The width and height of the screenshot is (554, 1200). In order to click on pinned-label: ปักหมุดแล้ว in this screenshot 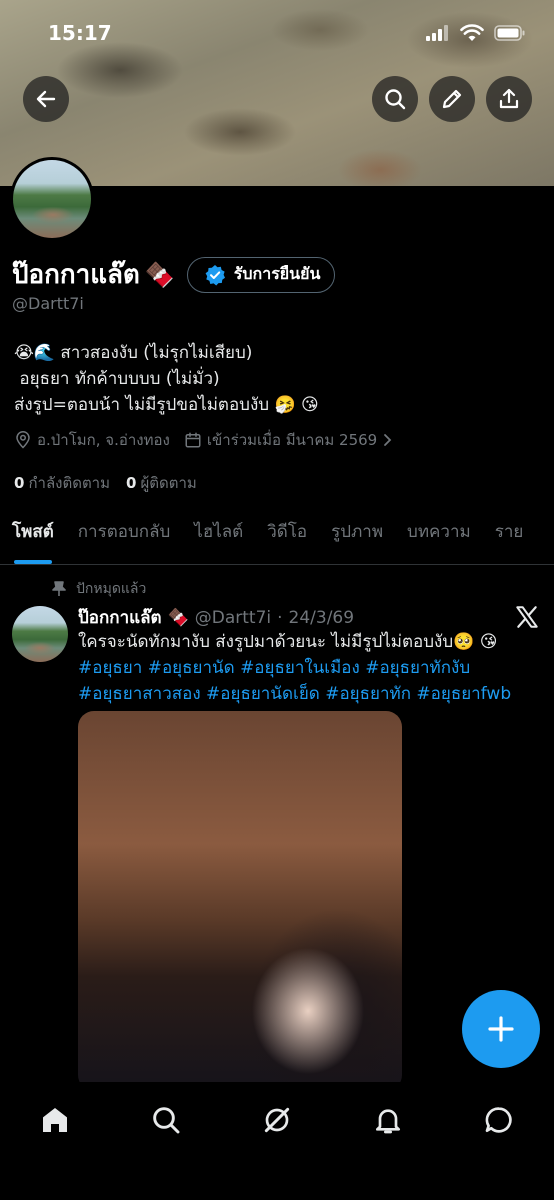, I will do `click(111, 589)`.